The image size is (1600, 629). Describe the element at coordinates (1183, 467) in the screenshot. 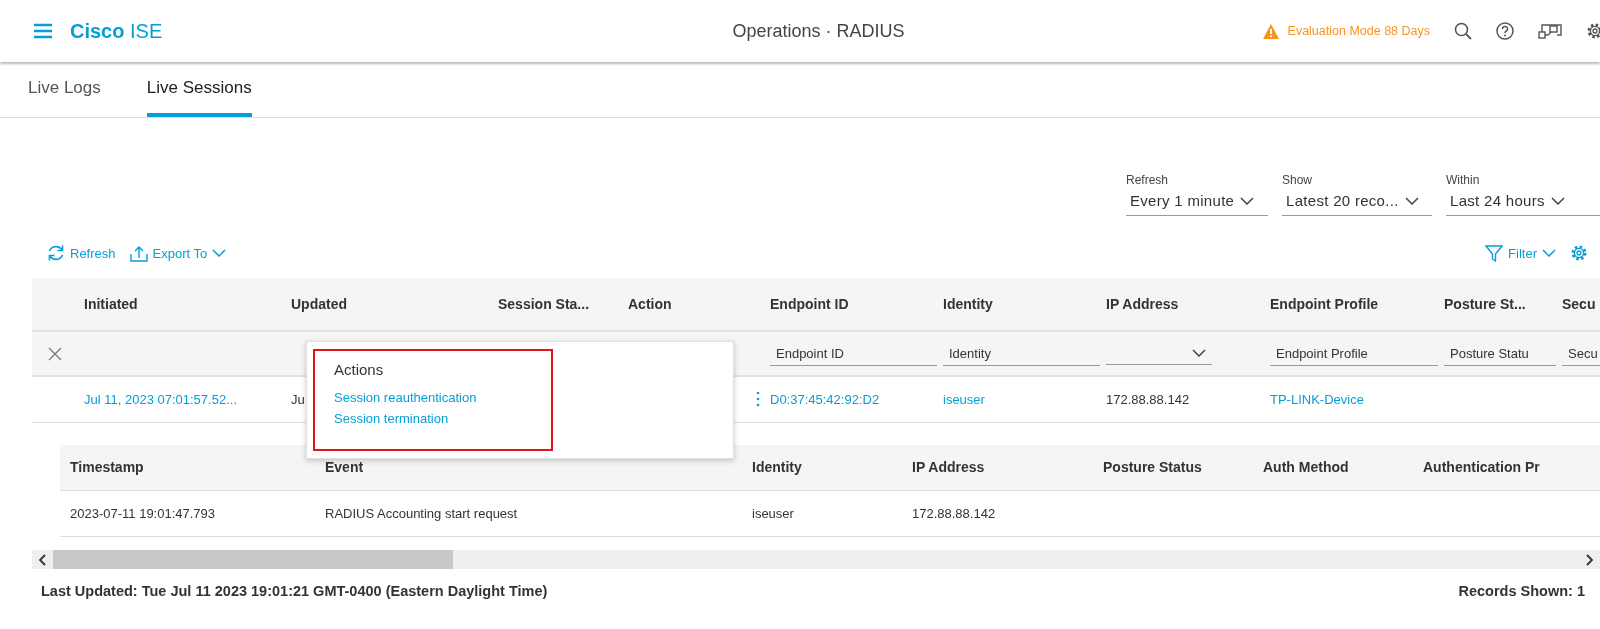

I see `column-header: Posture Status` at that location.